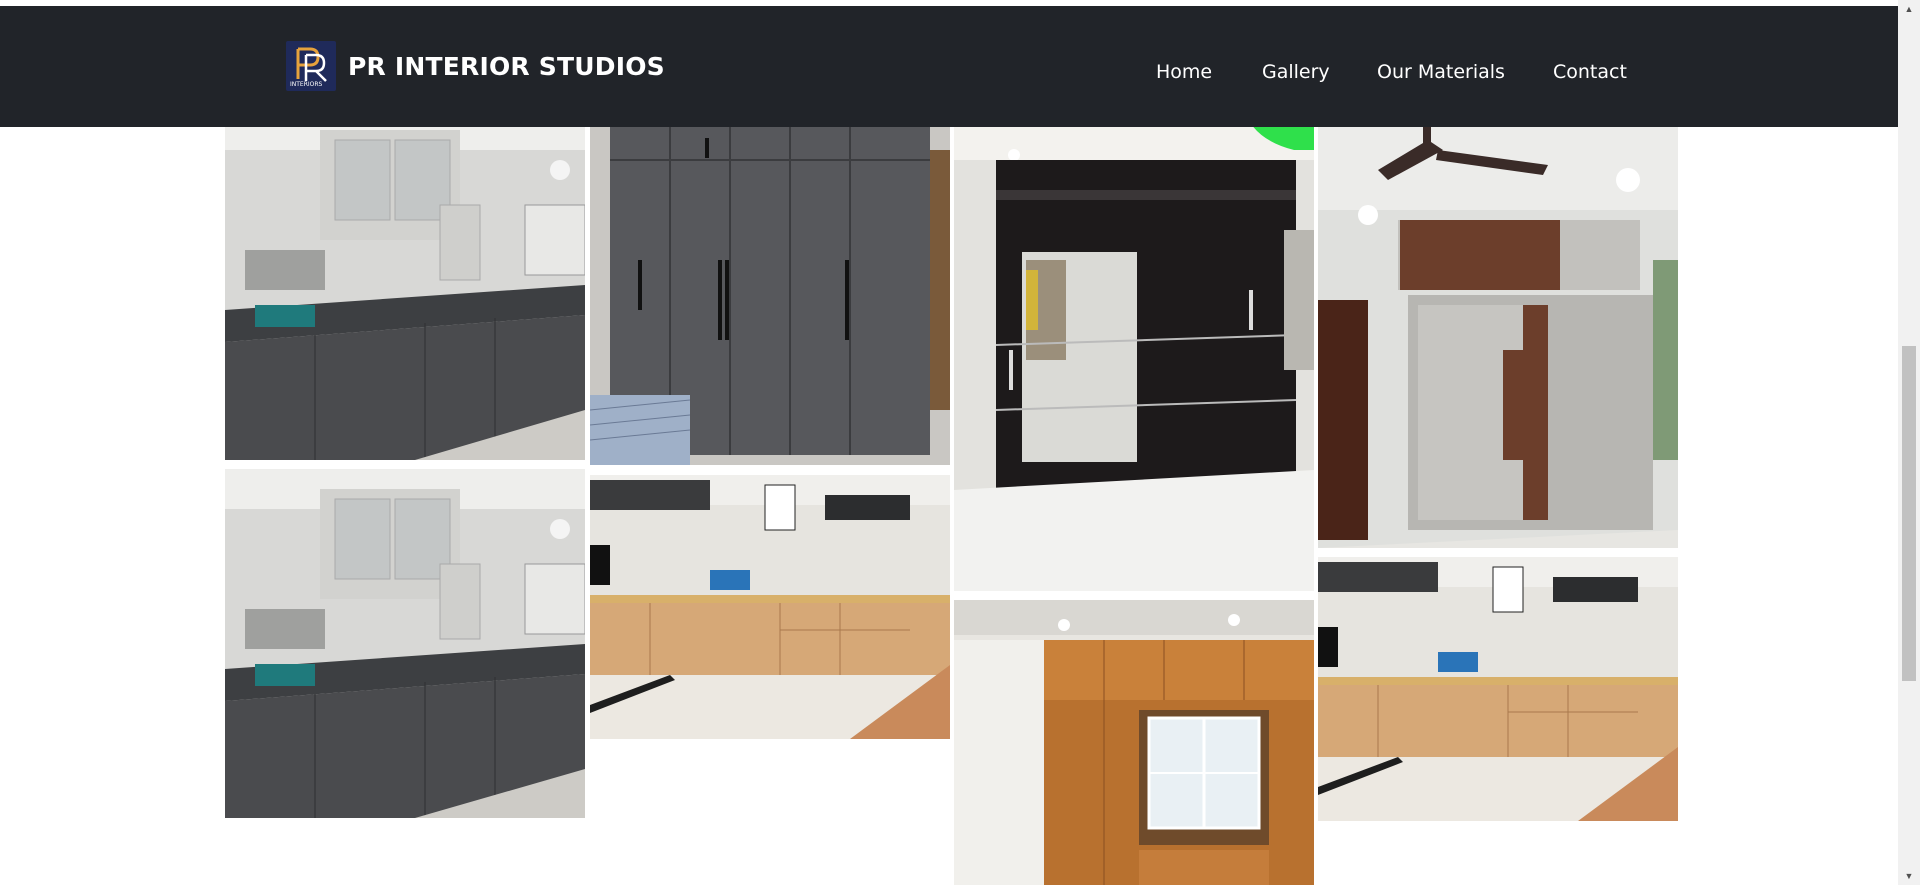 The height and width of the screenshot is (885, 1920). What do you see at coordinates (770, 287) in the screenshot?
I see `gallery-photo-wardrobe-grey` at bounding box center [770, 287].